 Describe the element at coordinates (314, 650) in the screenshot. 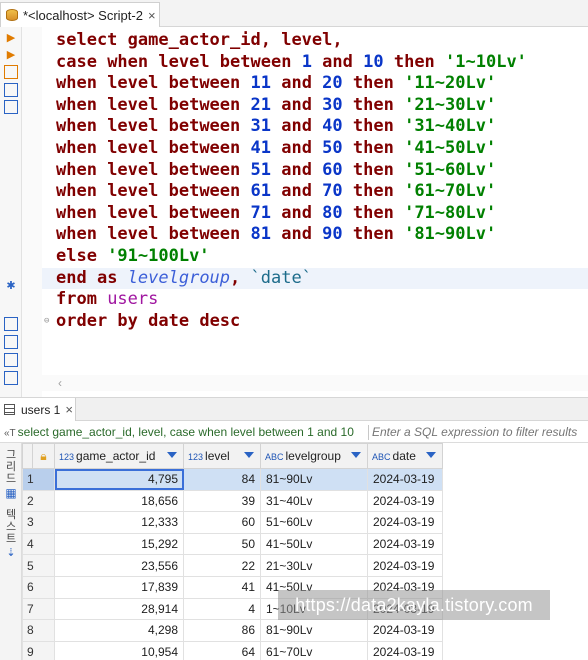

I see `cell-levelgroup: 61~70Lv` at that location.